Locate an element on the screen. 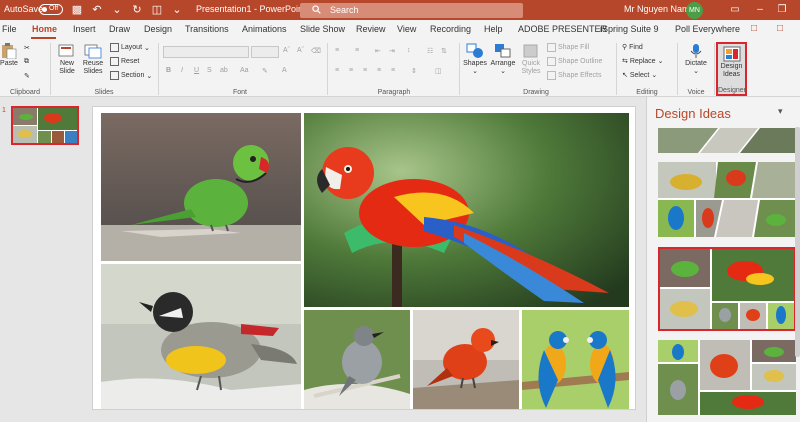 The width and height of the screenshot is (800, 422). numbering-icon: ≡ is located at coordinates (357, 50).